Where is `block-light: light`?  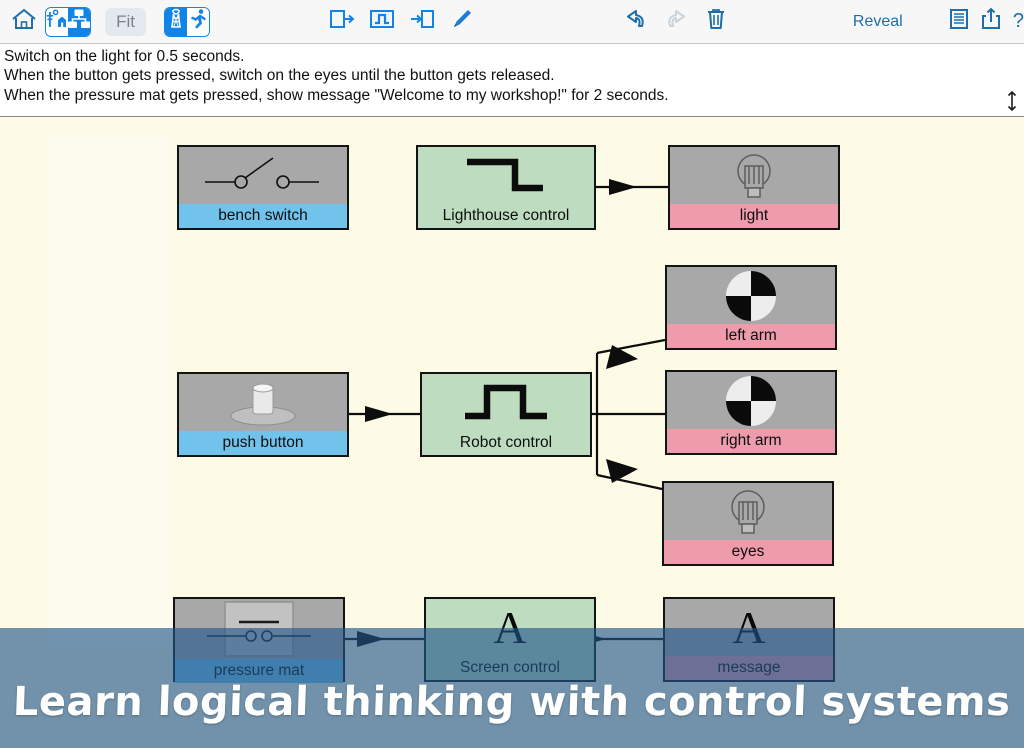
block-light: light is located at coordinates (754, 187).